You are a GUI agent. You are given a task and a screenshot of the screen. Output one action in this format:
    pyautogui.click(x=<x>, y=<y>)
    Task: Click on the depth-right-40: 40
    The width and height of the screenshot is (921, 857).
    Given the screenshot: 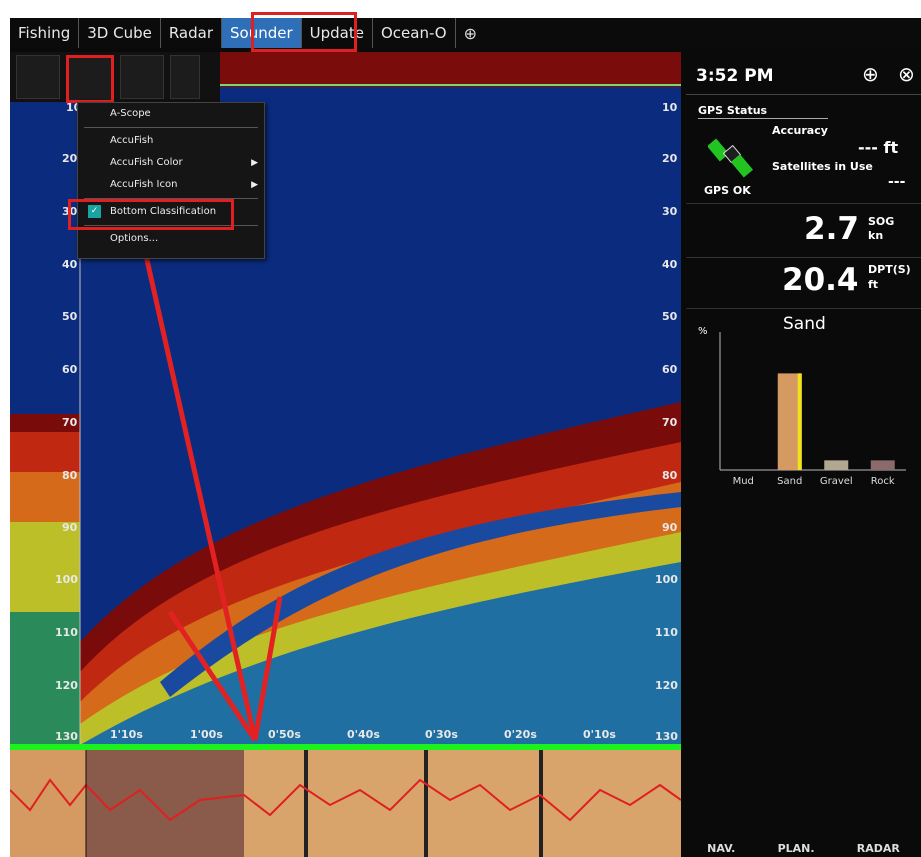 What is the action you would take?
    pyautogui.click(x=670, y=264)
    